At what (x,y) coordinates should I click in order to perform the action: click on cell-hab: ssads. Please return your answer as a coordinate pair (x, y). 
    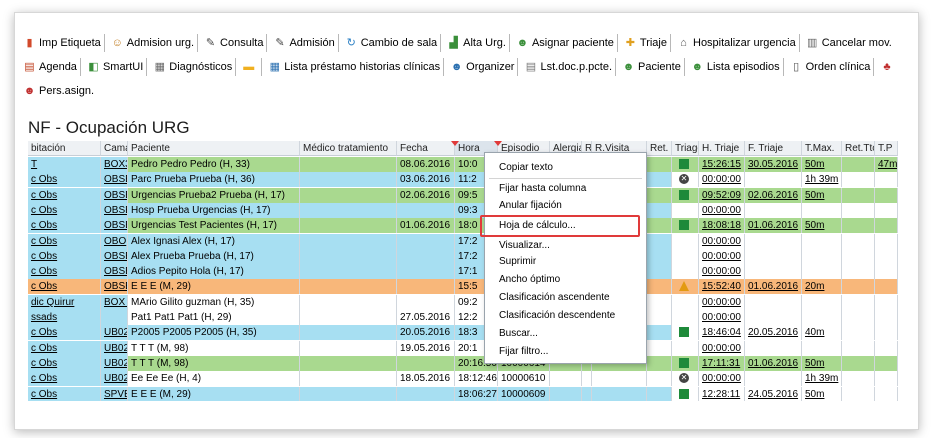
    Looking at the image, I should click on (64, 317).